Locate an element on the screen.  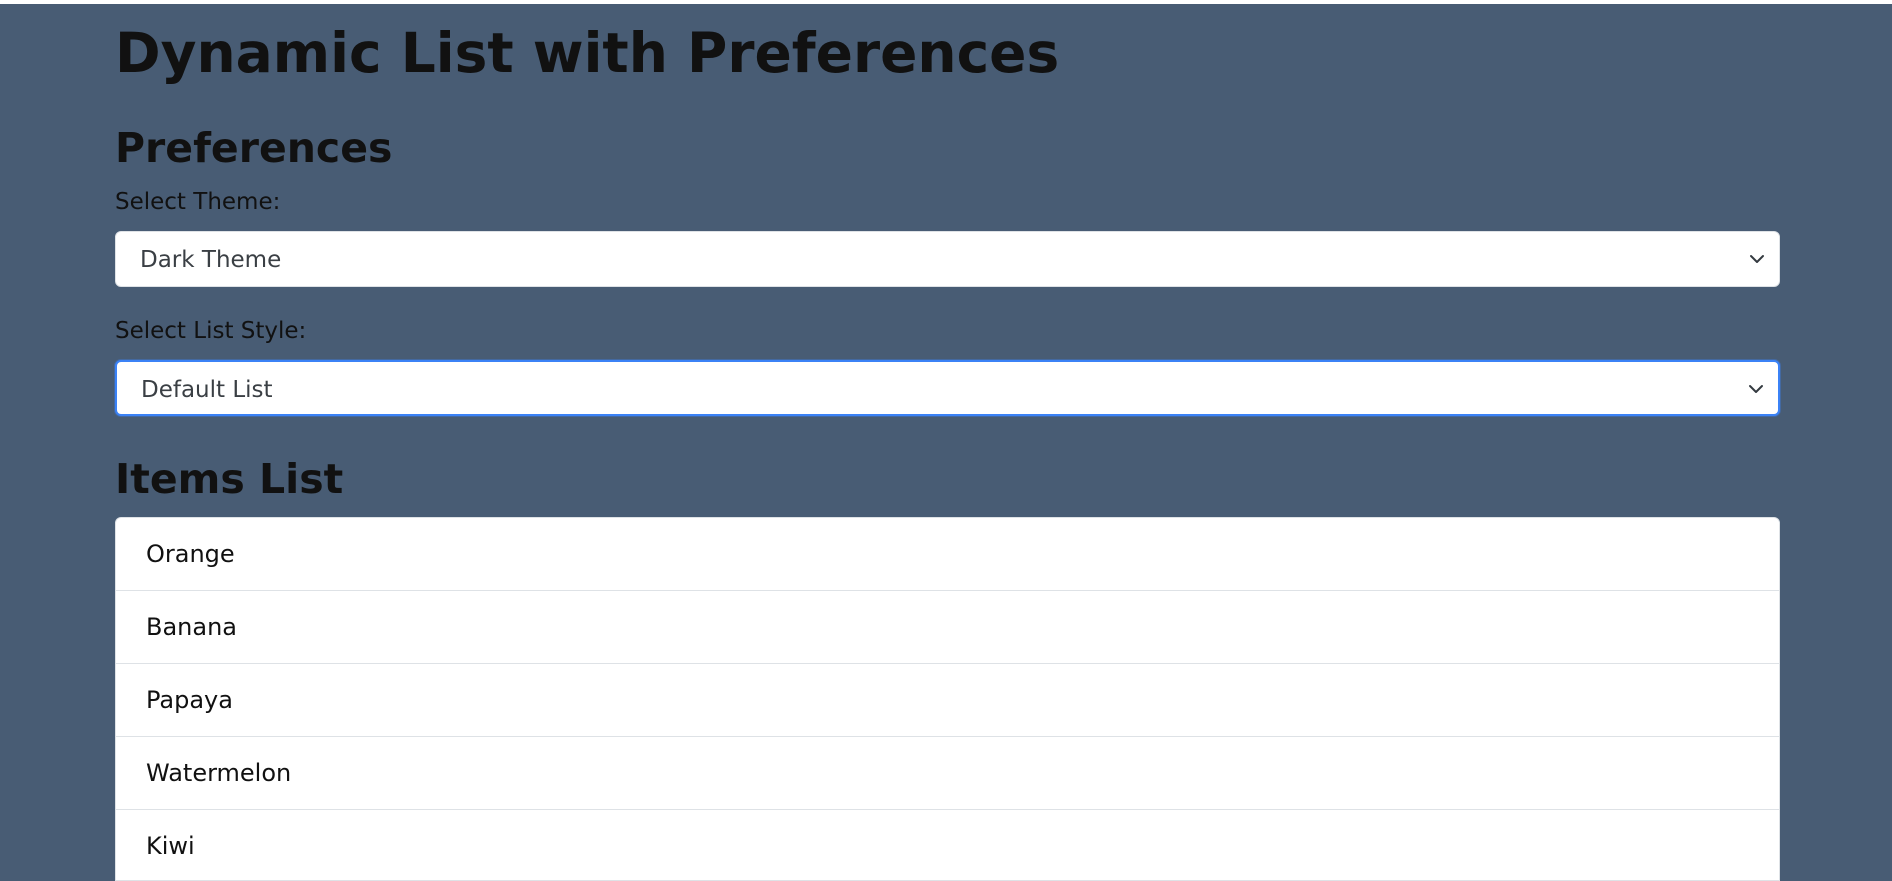
list-item: Banana is located at coordinates (947, 627).